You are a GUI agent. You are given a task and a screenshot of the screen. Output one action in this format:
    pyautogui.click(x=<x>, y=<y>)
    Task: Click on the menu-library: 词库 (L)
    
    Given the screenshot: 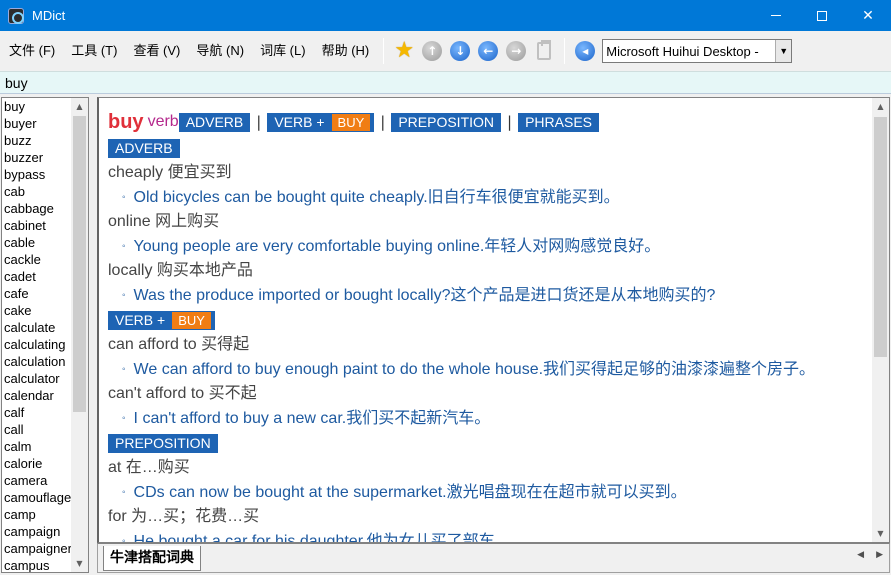 What is the action you would take?
    pyautogui.click(x=283, y=51)
    